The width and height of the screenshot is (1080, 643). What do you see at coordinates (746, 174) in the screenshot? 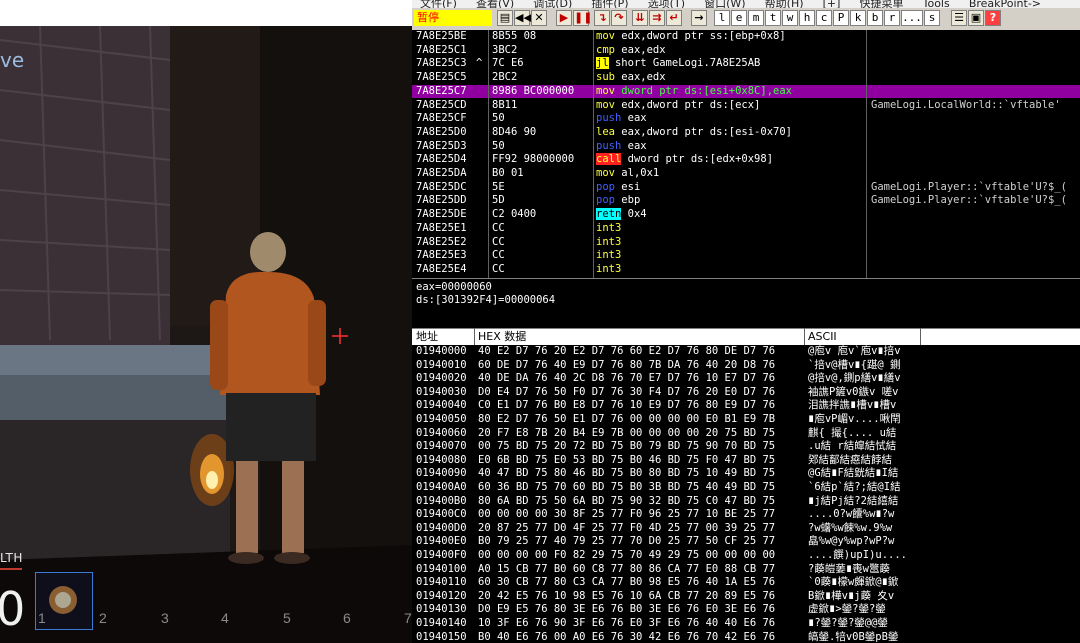
I see `disasm-row: 7A8E25DA B0 01 mov al,0x1` at bounding box center [746, 174].